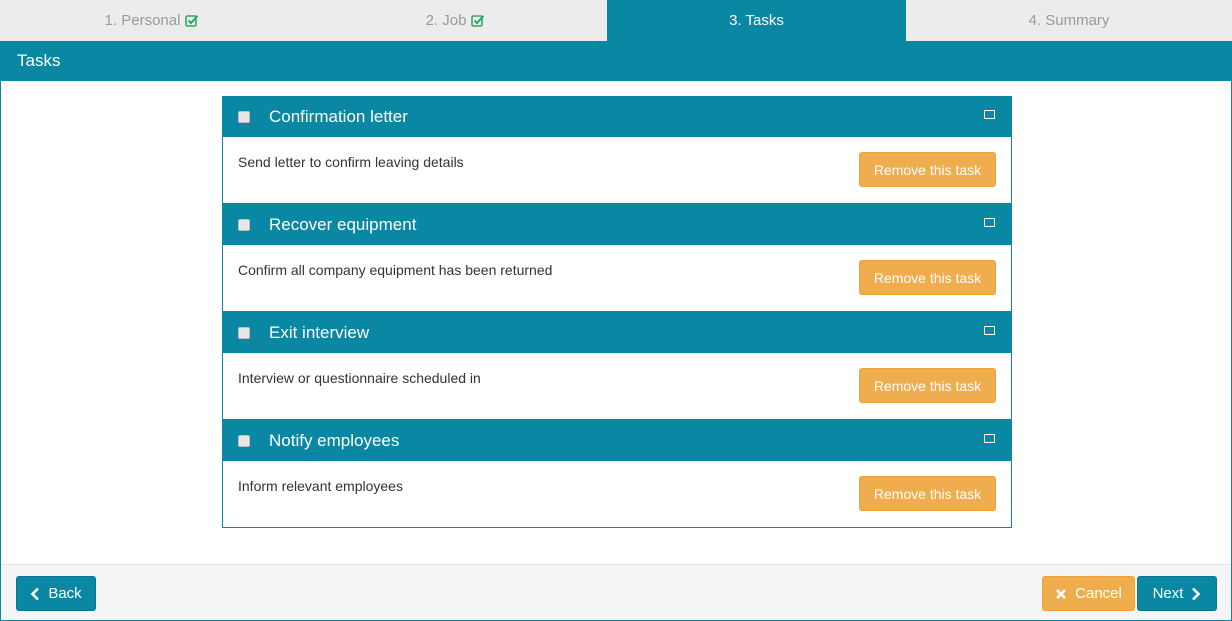  What do you see at coordinates (142, 20) in the screenshot?
I see `step-label: 1. Personal` at bounding box center [142, 20].